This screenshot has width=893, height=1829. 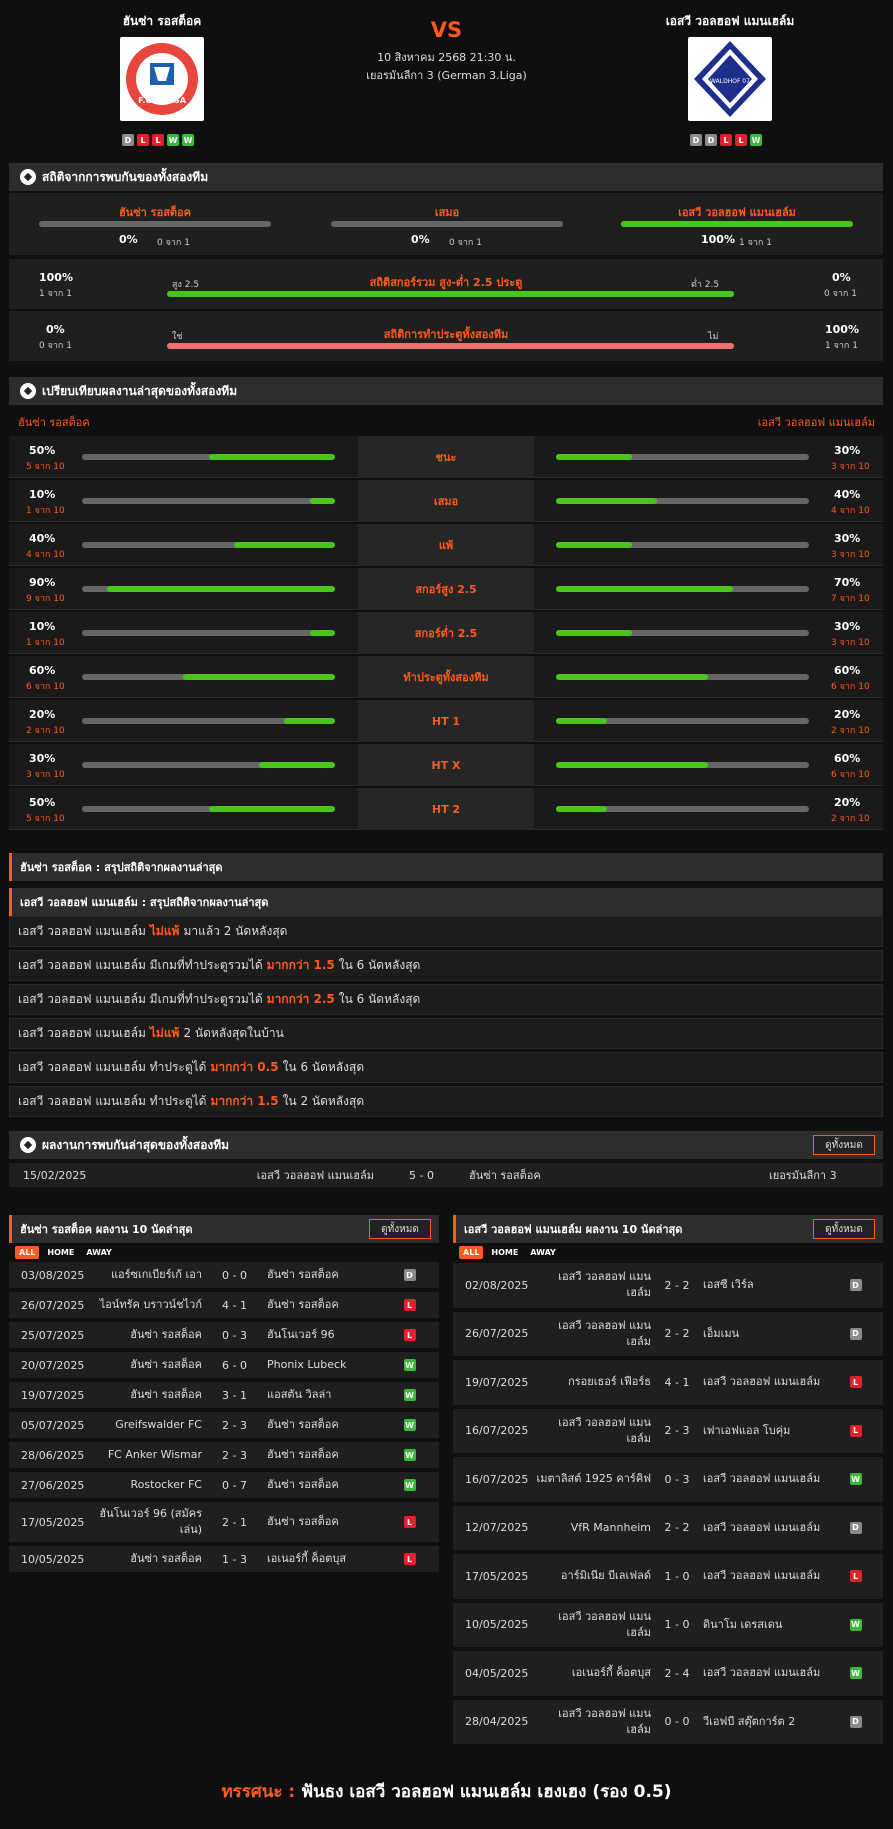 I want to click on result-badge: L, so click(x=409, y=1559).